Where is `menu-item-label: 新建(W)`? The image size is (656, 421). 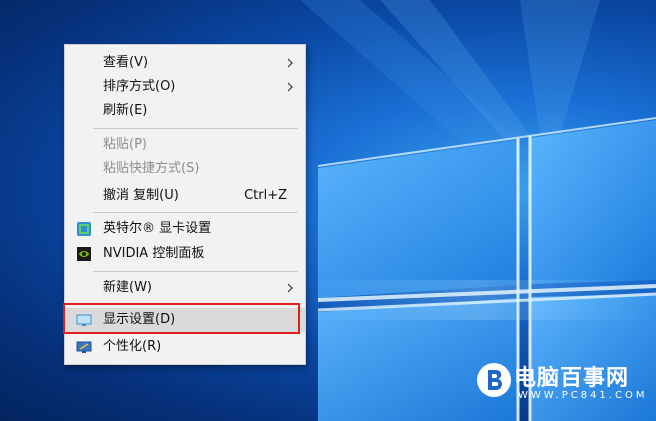 menu-item-label: 新建(W) is located at coordinates (127, 287).